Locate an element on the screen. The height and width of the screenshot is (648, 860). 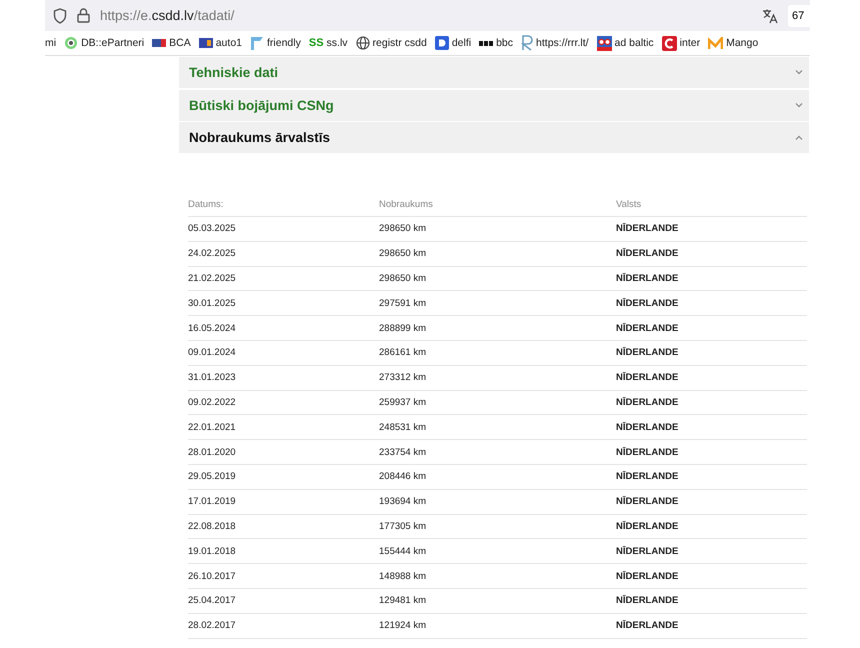
m-icon is located at coordinates (716, 43).